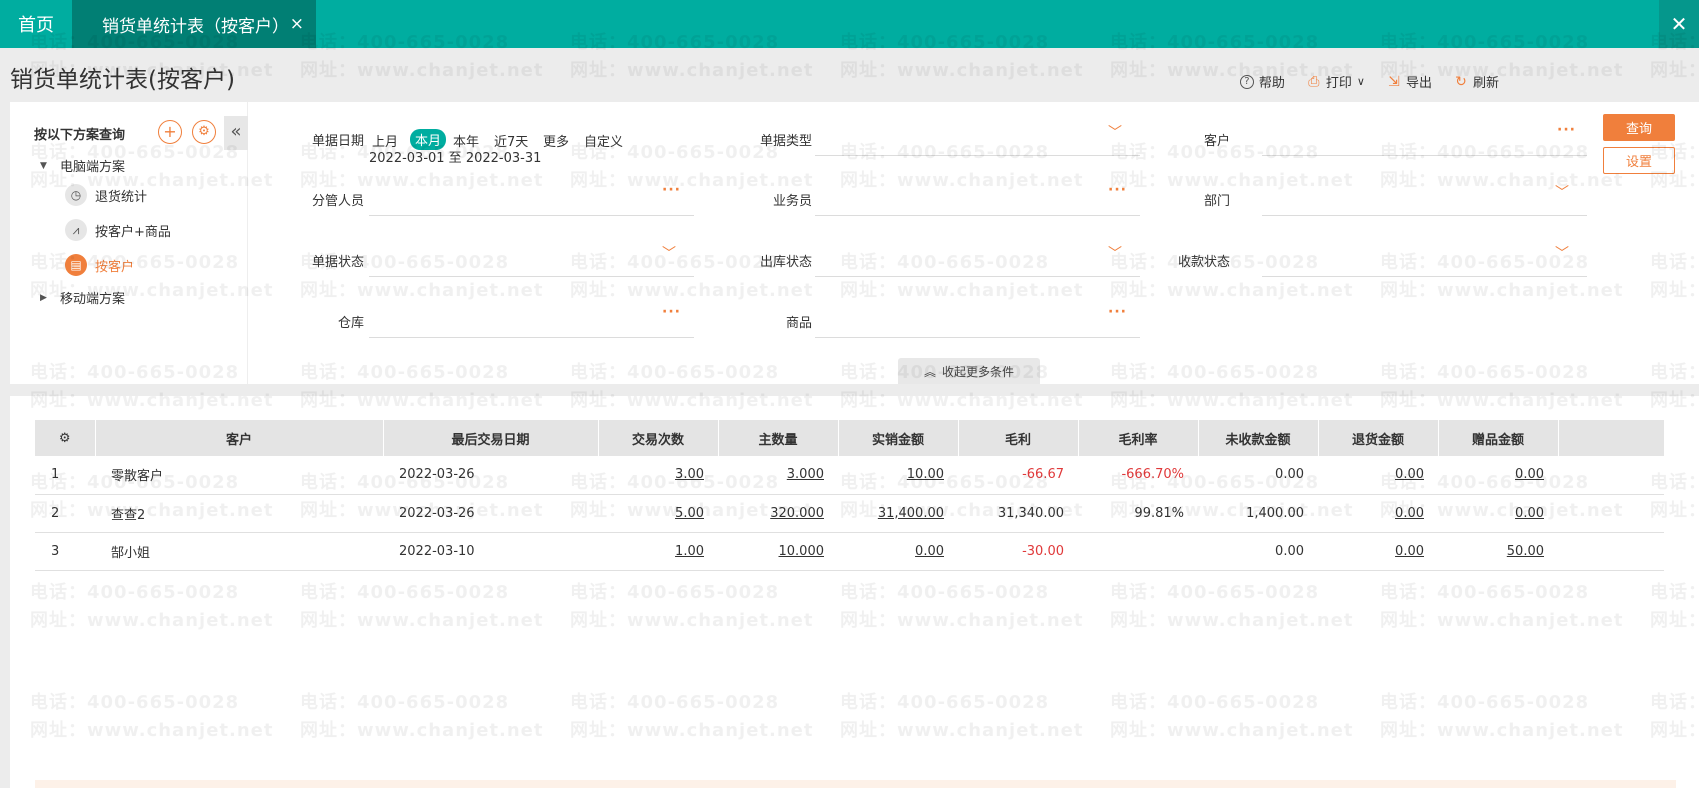  Describe the element at coordinates (792, 201) in the screenshot. I see `salesperson-label: 业务员` at that location.